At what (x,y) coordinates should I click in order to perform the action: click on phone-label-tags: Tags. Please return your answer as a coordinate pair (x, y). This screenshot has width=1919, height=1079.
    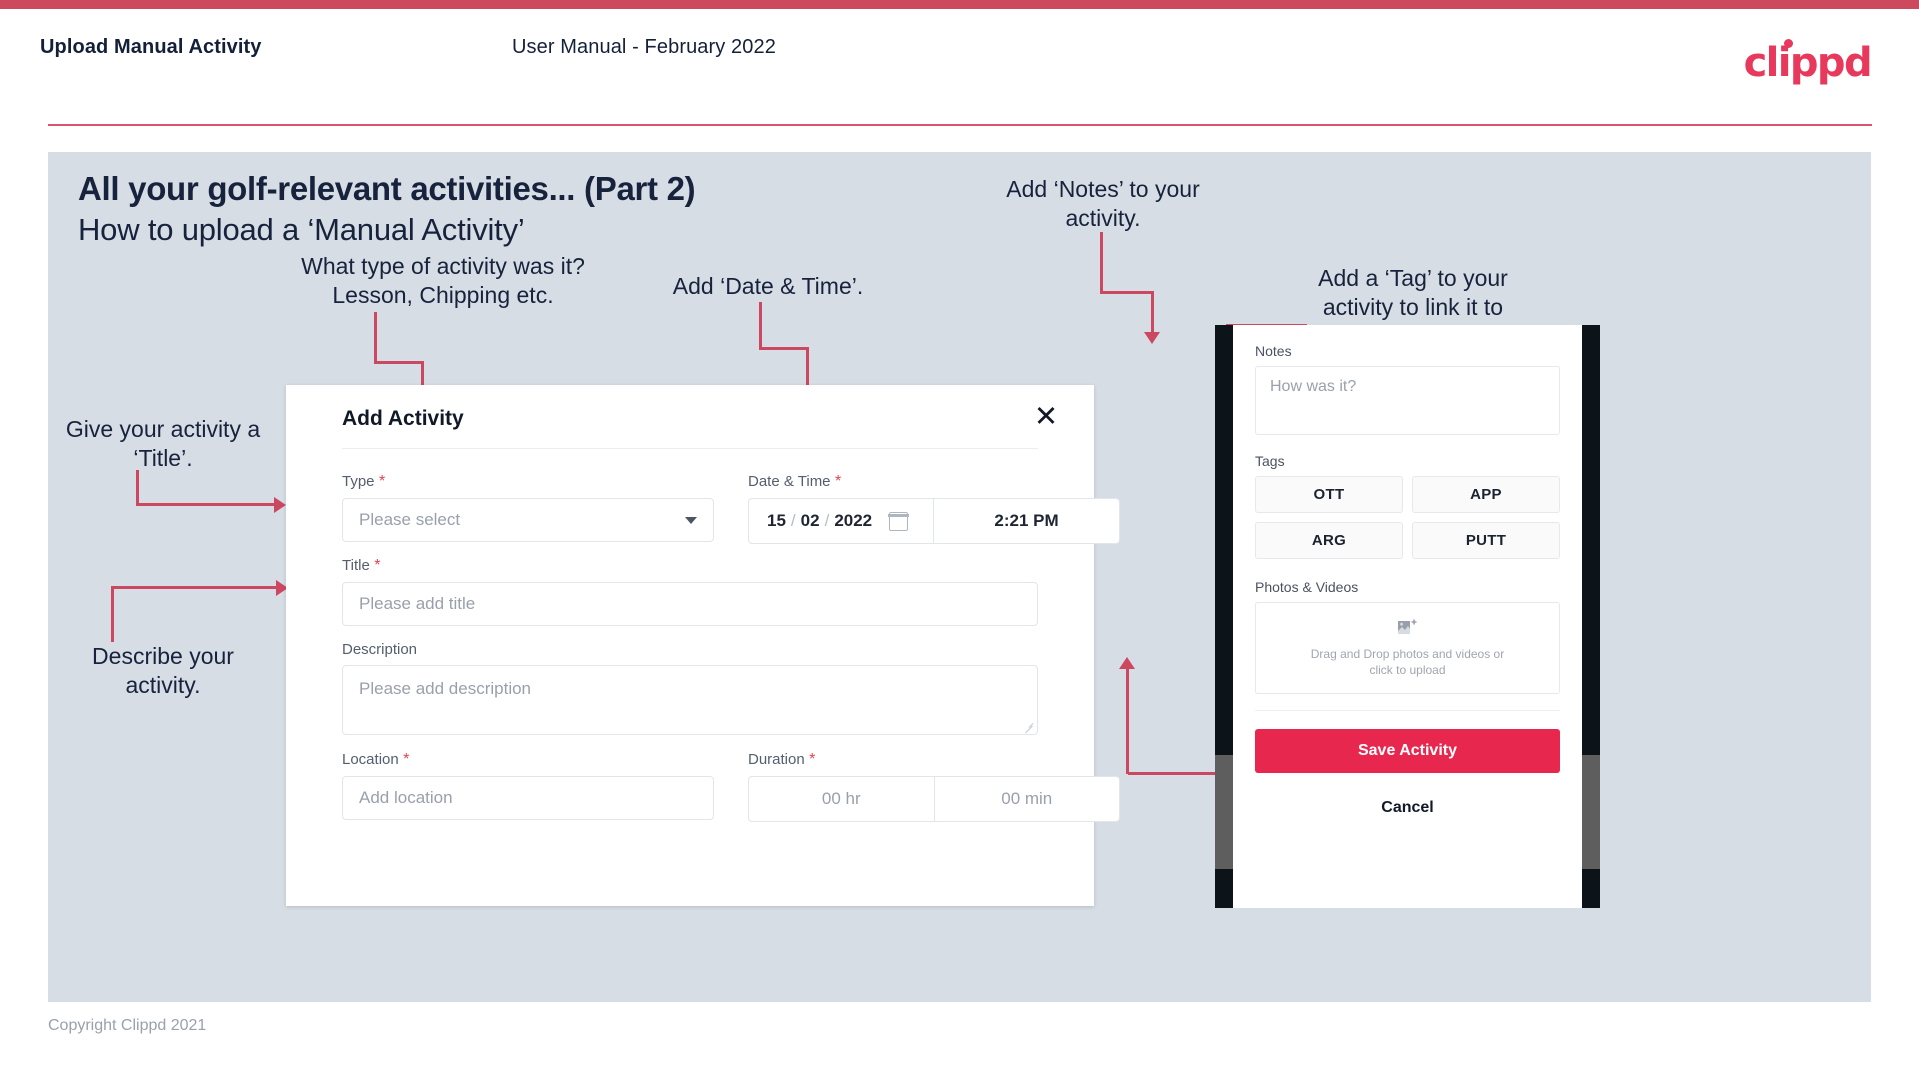
    Looking at the image, I should click on (1270, 461).